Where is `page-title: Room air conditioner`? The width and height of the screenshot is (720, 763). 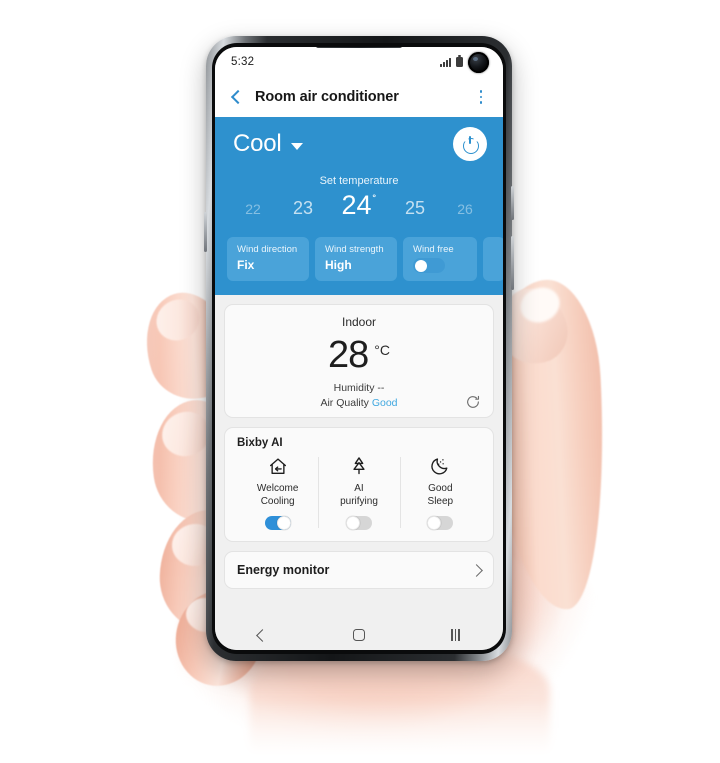
page-title: Room air conditioner is located at coordinates (327, 97).